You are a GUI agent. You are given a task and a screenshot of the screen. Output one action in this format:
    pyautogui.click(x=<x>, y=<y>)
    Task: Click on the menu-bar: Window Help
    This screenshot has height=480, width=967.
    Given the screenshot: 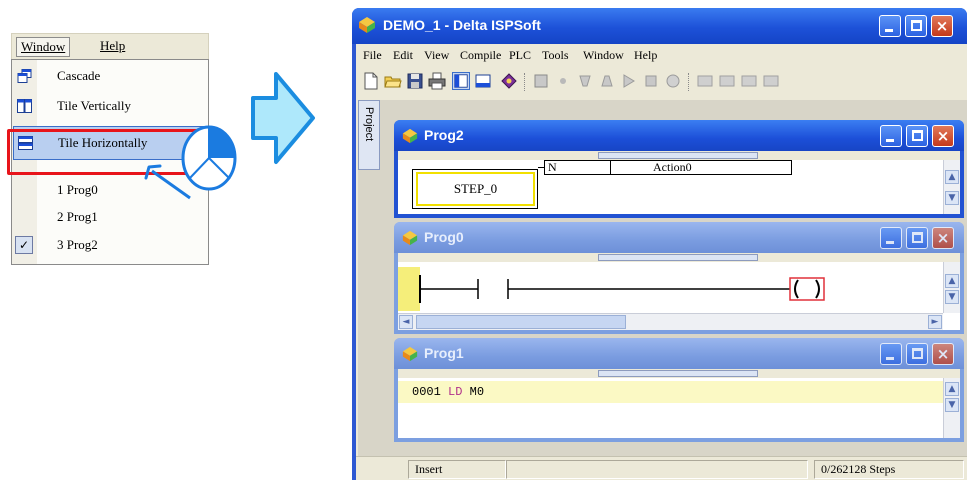 What is the action you would take?
    pyautogui.click(x=110, y=46)
    